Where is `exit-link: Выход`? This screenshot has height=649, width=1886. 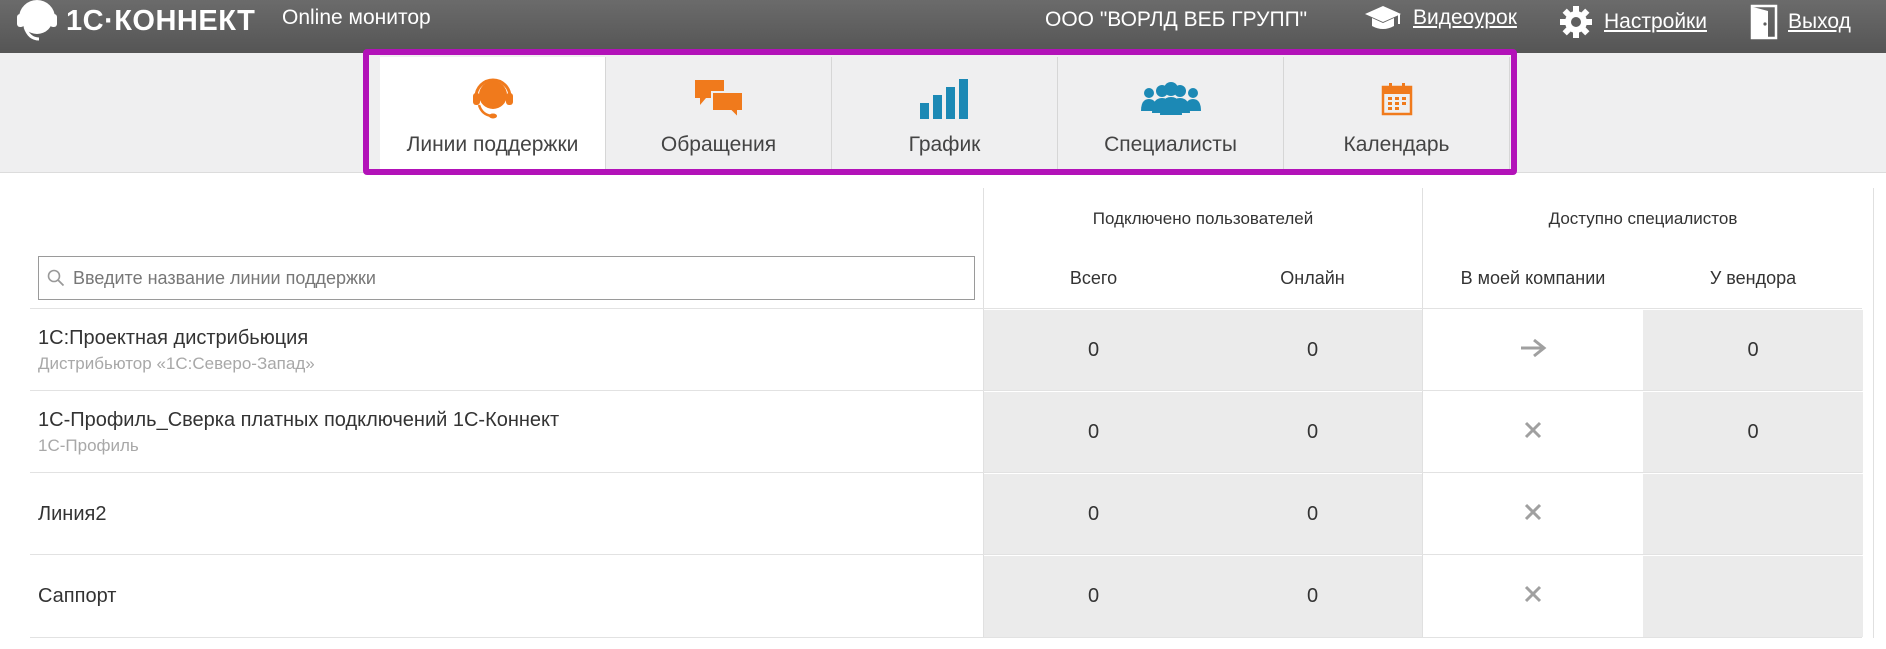 exit-link: Выход is located at coordinates (1800, 22).